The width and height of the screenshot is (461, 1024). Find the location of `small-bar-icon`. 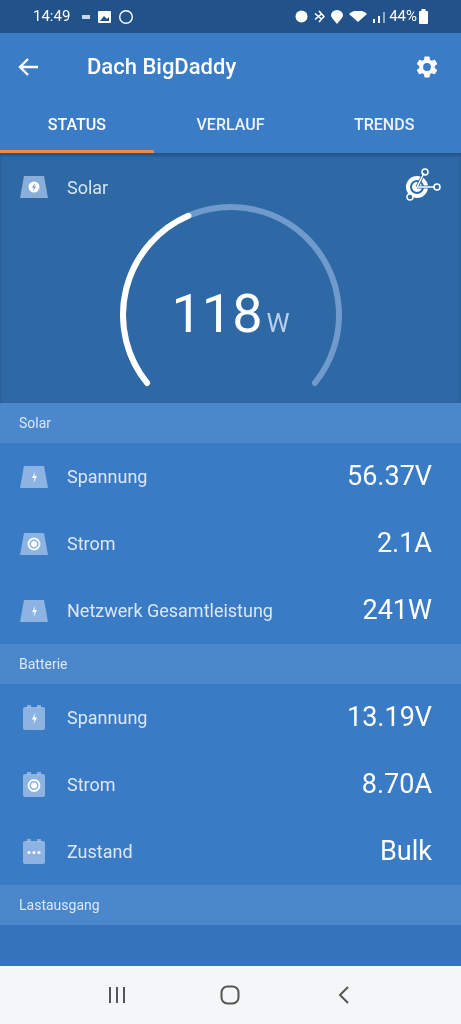

small-bar-icon is located at coordinates (86, 16).